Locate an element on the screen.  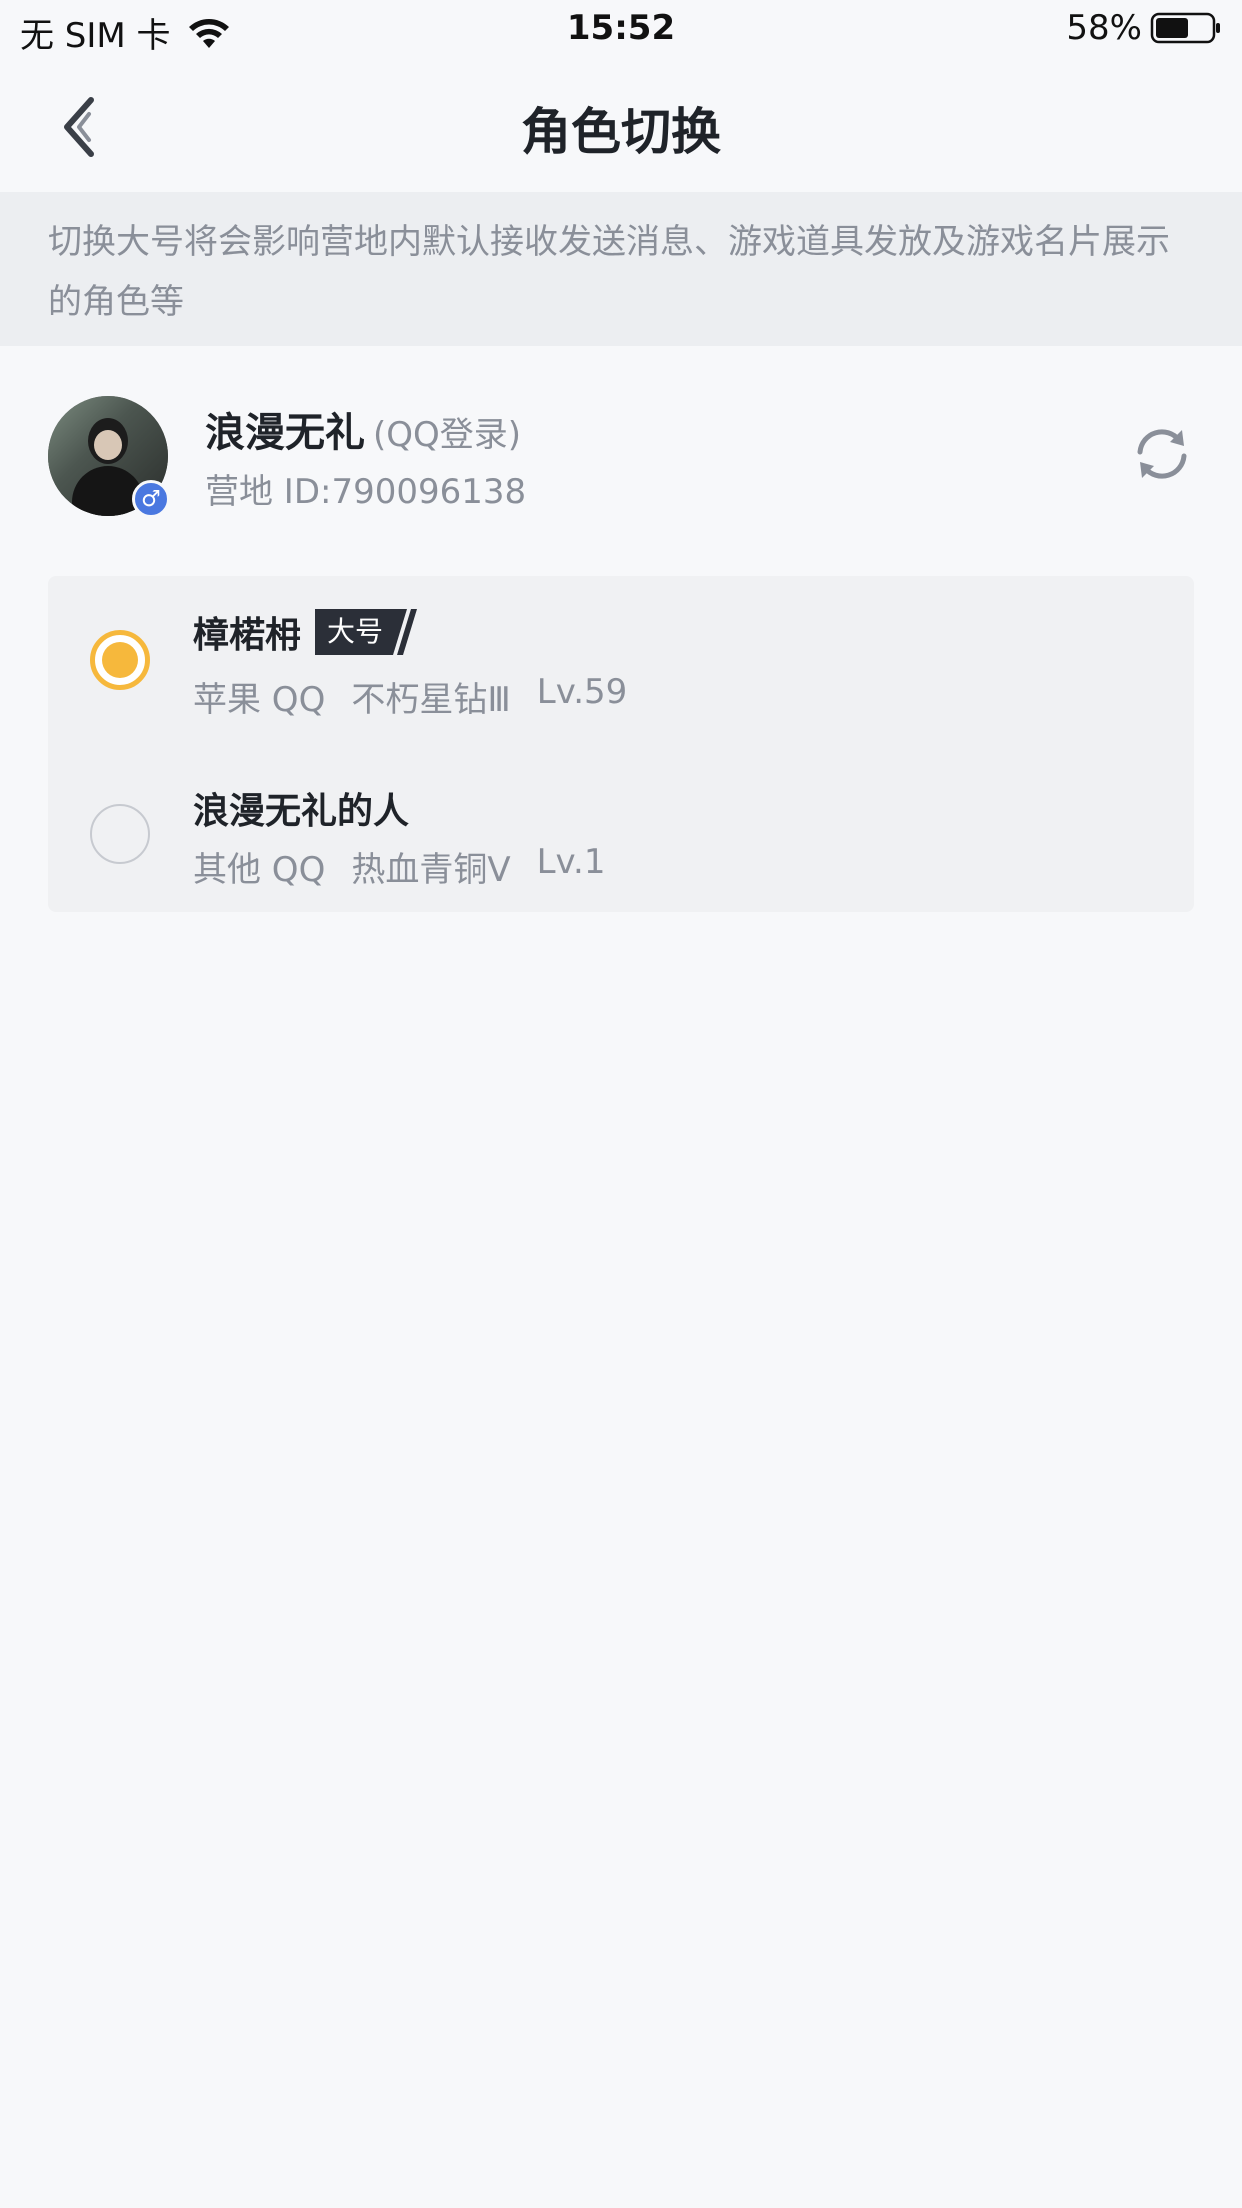
camp-id: 营地 ID:790096138 is located at coordinates (366, 492).